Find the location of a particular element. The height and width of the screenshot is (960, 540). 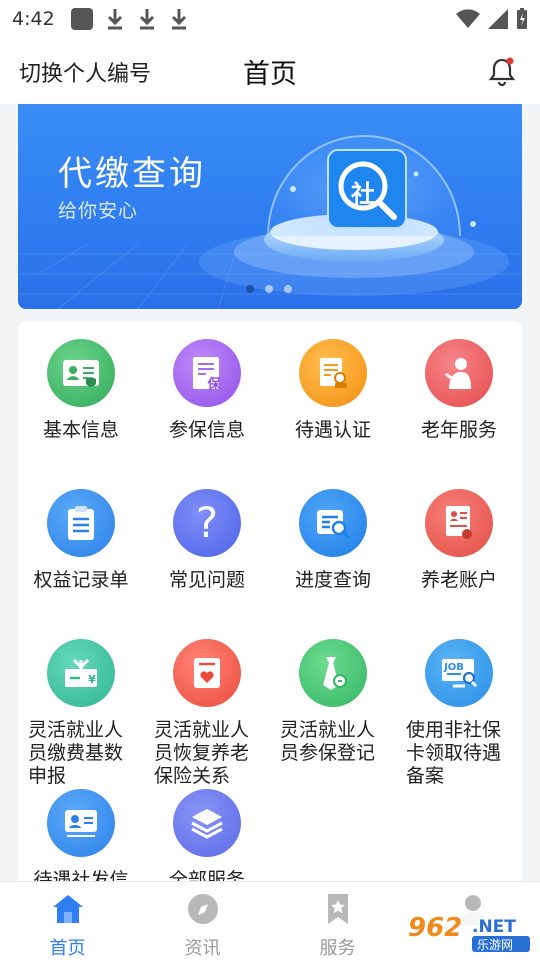

service-label: 全部服务 is located at coordinates (206, 875).